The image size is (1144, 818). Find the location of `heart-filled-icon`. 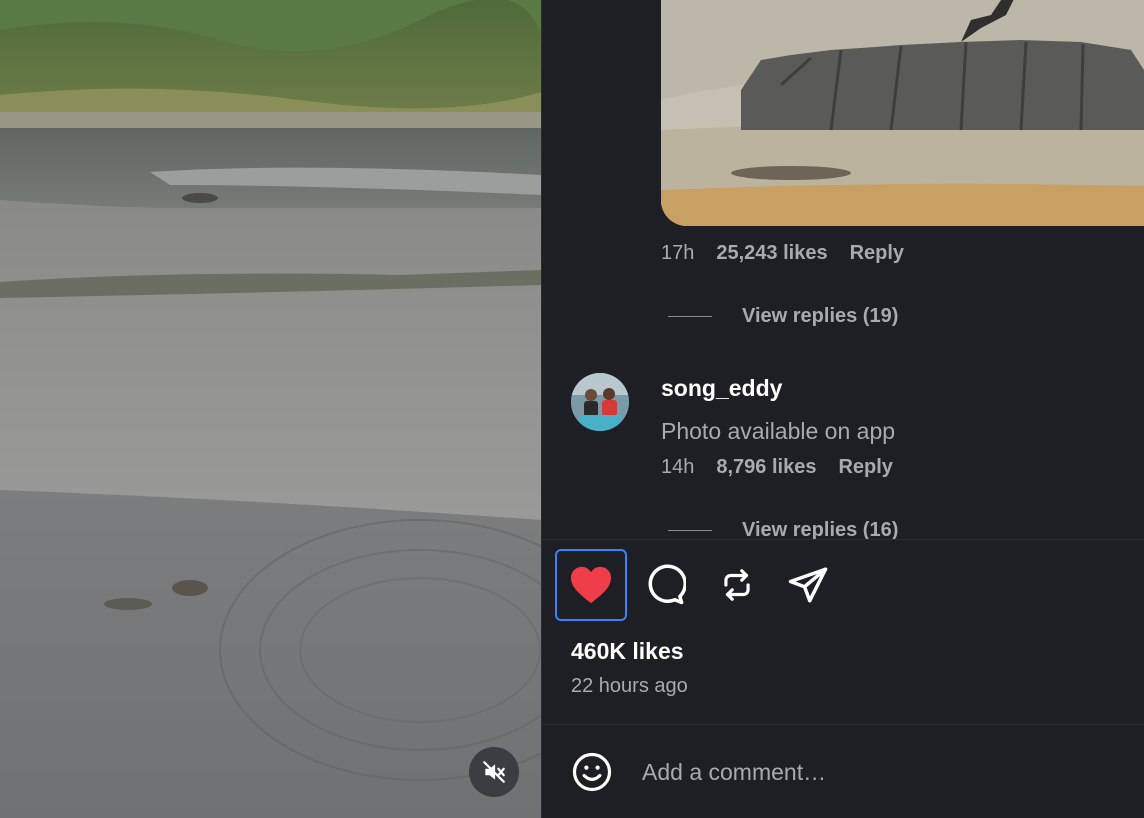

heart-filled-icon is located at coordinates (591, 585).